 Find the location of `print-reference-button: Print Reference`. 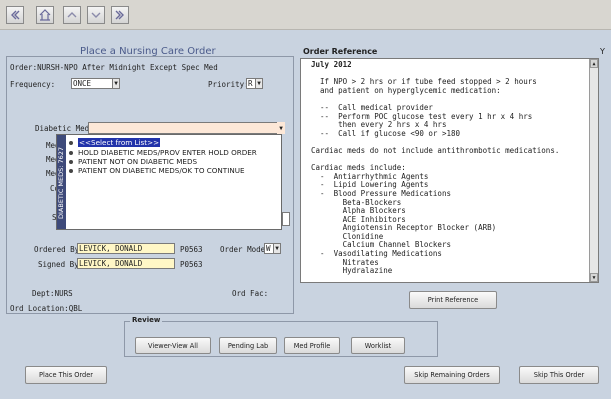

print-reference-button: Print Reference is located at coordinates (453, 300).